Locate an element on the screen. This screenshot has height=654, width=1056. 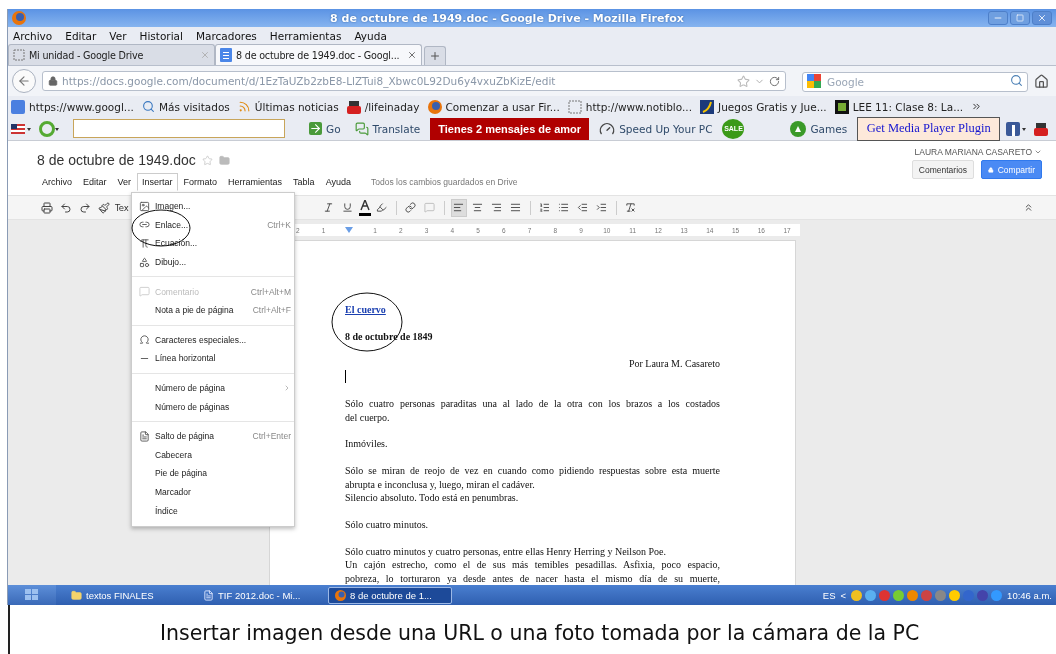
tray-icons-drawing is located at coordinates (927, 595).